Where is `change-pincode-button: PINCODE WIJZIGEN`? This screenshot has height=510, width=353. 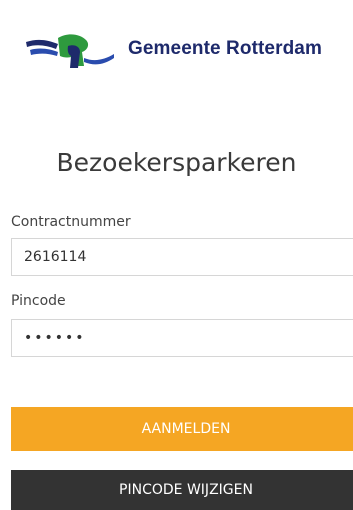 change-pincode-button: PINCODE WIJZIGEN is located at coordinates (182, 490).